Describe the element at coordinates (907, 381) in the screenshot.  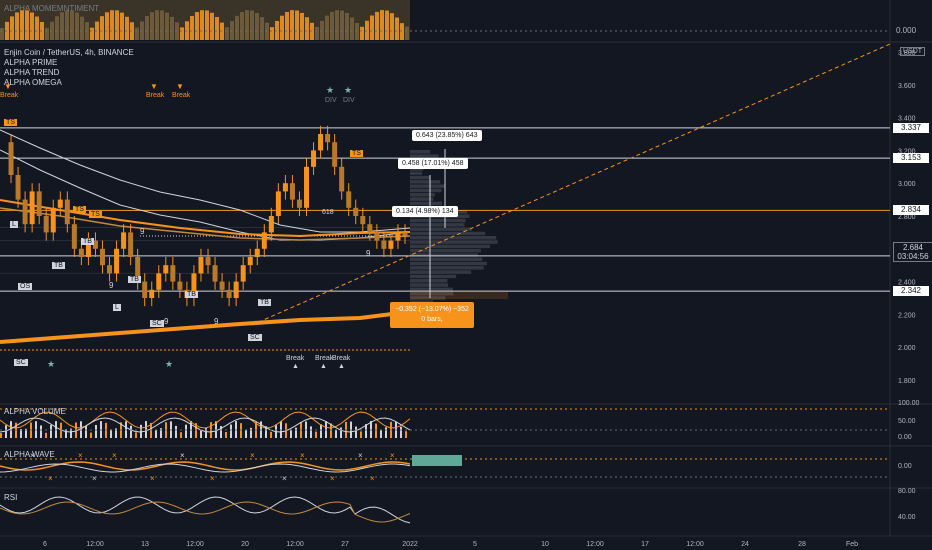
I see `price-tick-label: 1.800` at that location.